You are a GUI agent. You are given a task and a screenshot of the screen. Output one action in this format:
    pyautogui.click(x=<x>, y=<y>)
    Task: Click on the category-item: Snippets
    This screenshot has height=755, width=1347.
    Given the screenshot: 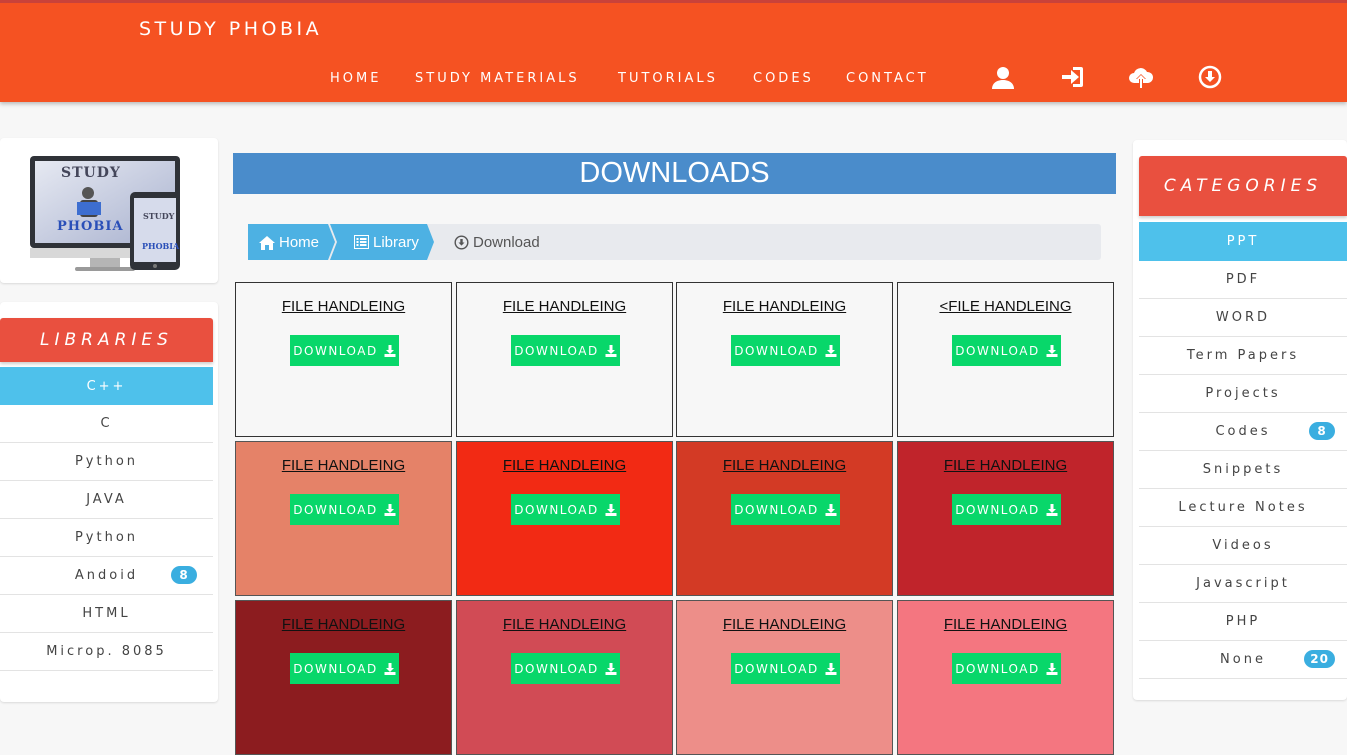 What is the action you would take?
    pyautogui.click(x=1243, y=470)
    